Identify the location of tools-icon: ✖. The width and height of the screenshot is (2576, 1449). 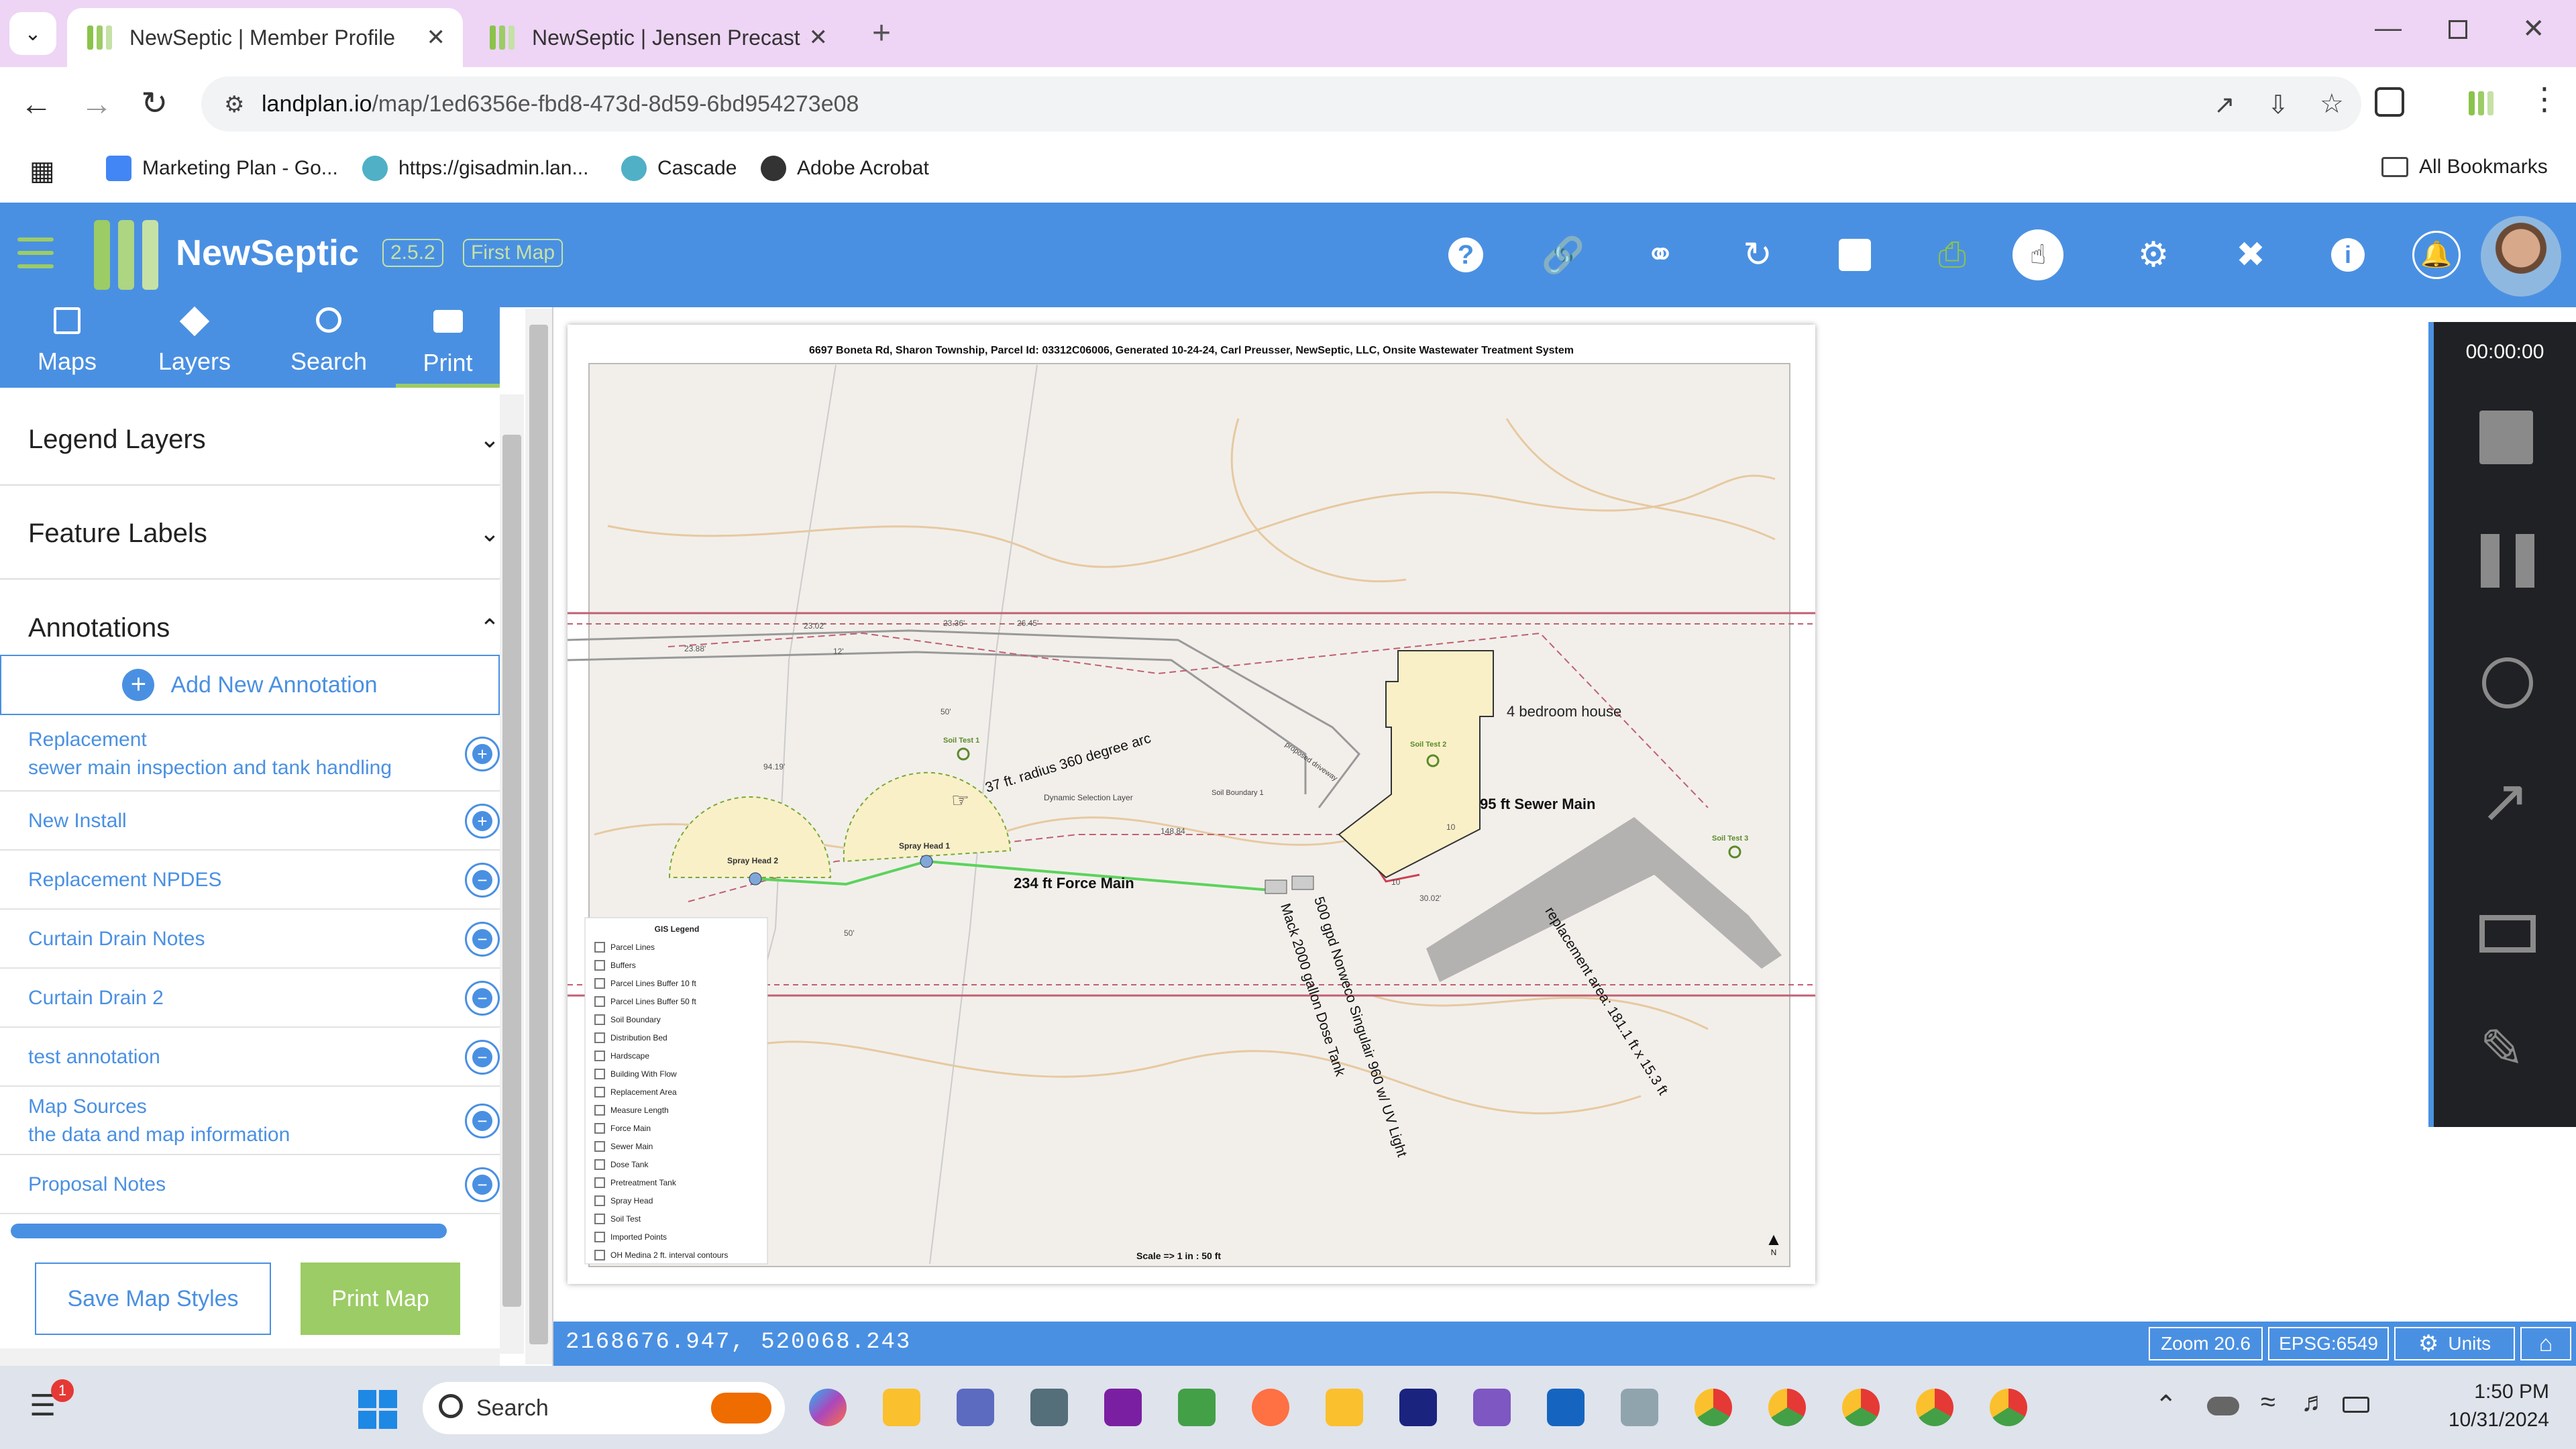
(2251, 255).